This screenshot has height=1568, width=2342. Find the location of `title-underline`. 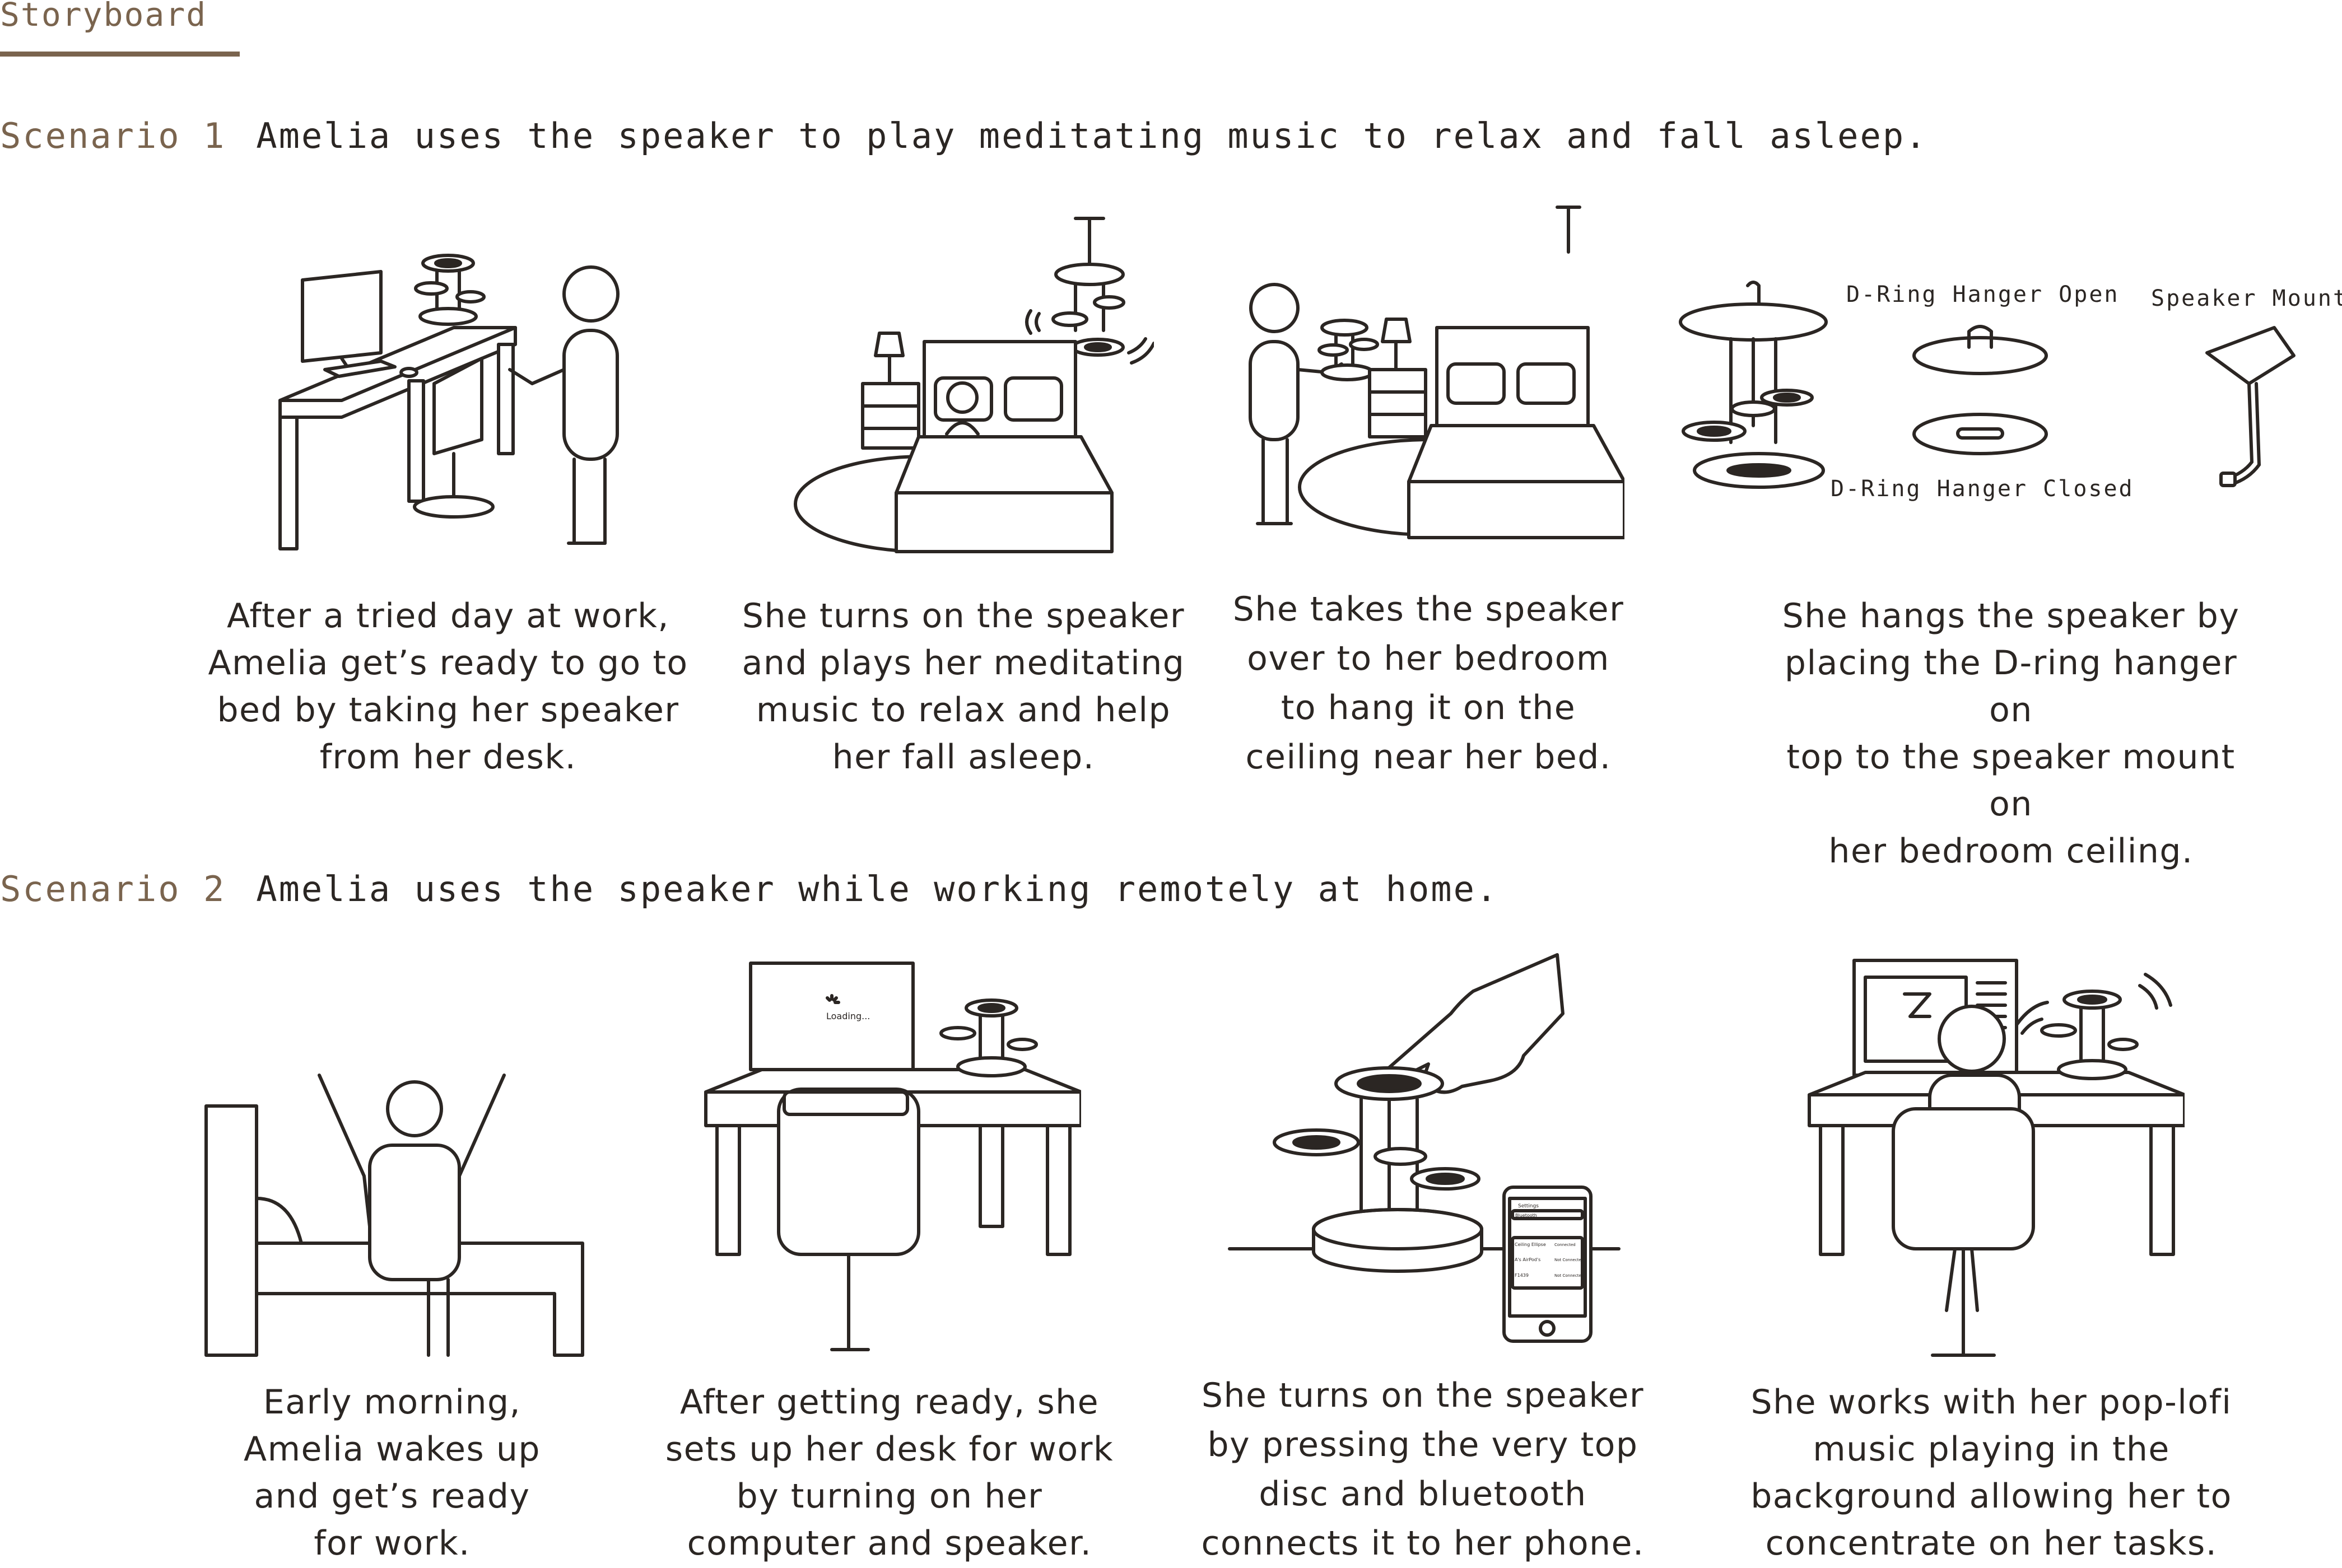

title-underline is located at coordinates (120, 55).